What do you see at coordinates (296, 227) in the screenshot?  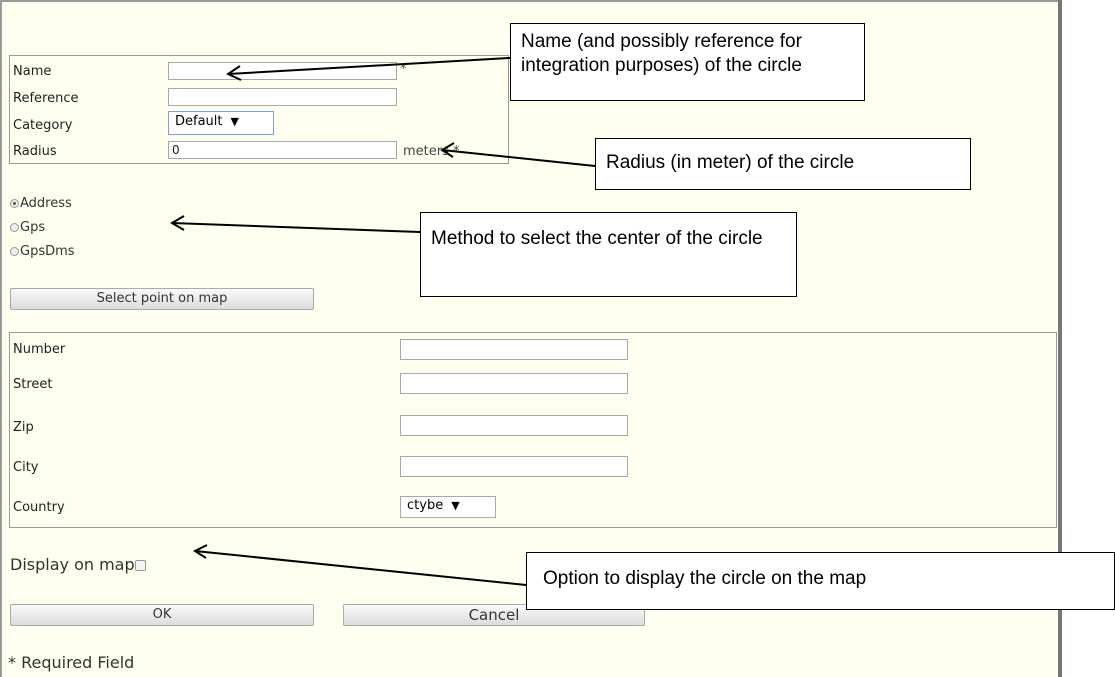 I see `method-callout-arrow` at bounding box center [296, 227].